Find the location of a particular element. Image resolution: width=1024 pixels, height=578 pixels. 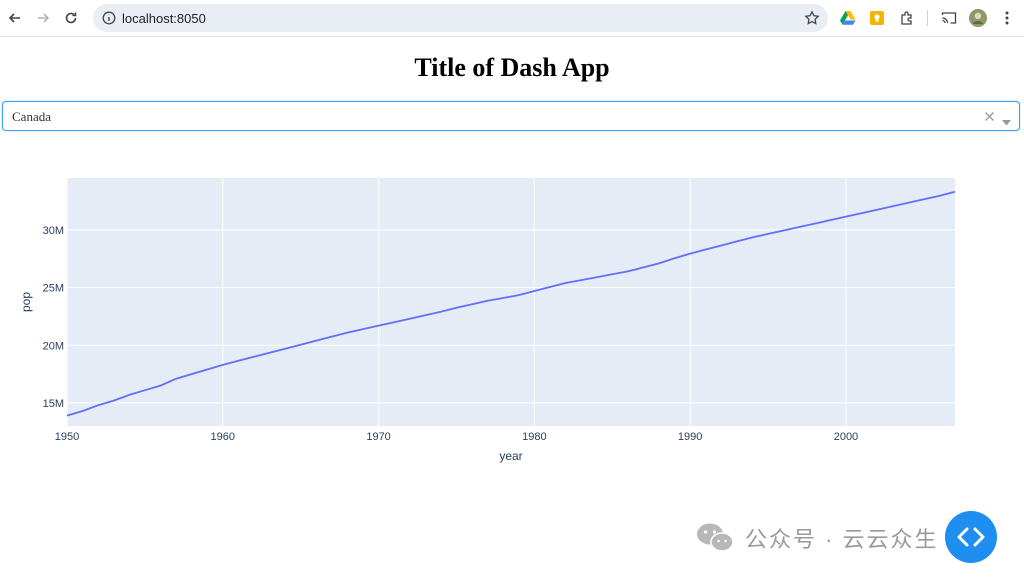

x-tick-label: 1990 is located at coordinates (690, 437).